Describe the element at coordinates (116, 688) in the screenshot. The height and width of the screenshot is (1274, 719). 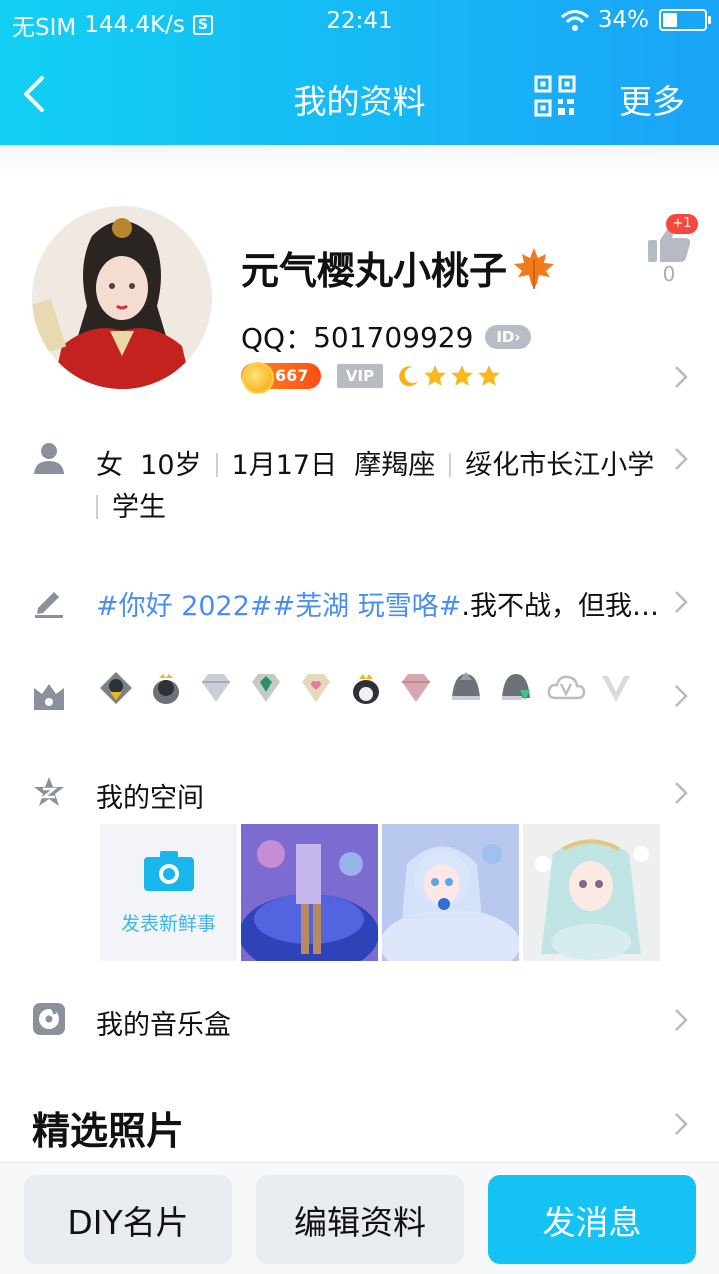
I see `penguin-armor-icon` at that location.